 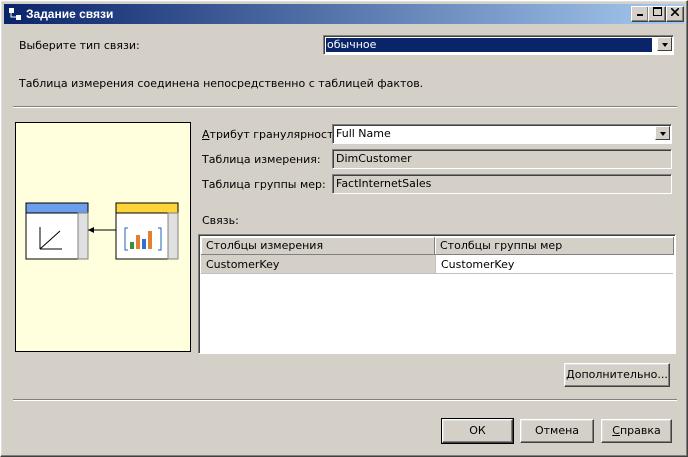 I want to click on relationship-diagram, so click(x=103, y=237).